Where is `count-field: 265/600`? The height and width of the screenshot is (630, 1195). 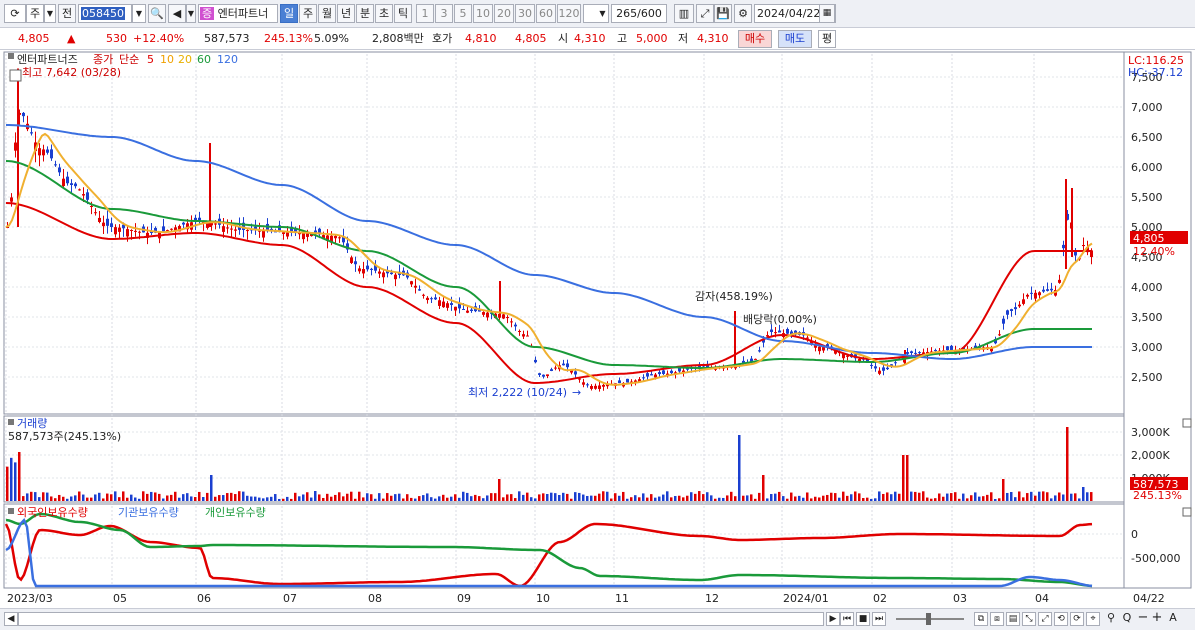 count-field: 265/600 is located at coordinates (639, 13).